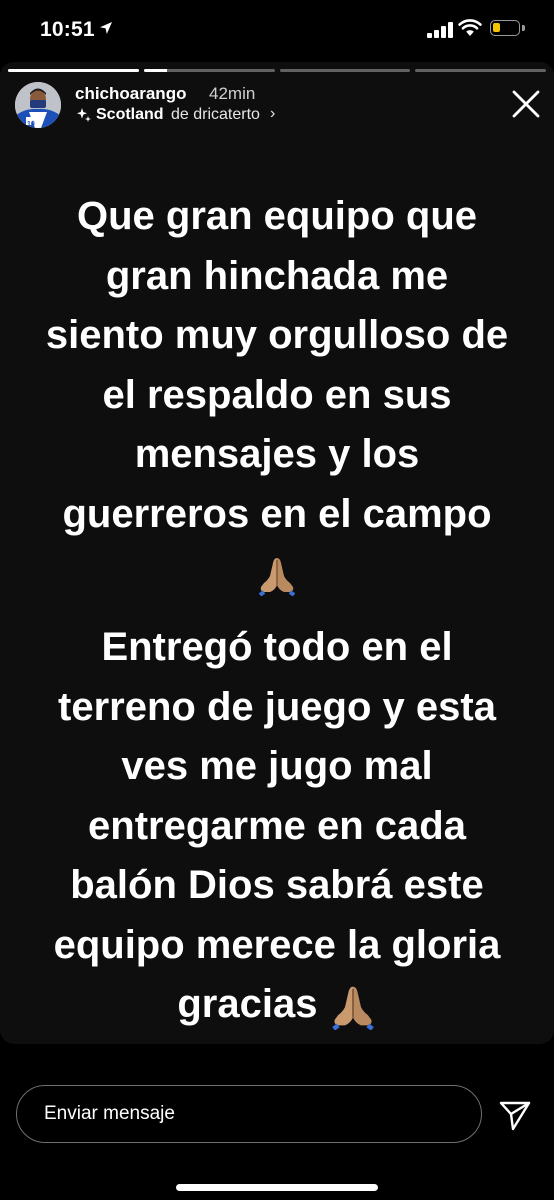 The width and height of the screenshot is (554, 1200). I want to click on signal-bars-icon, so click(440, 30).